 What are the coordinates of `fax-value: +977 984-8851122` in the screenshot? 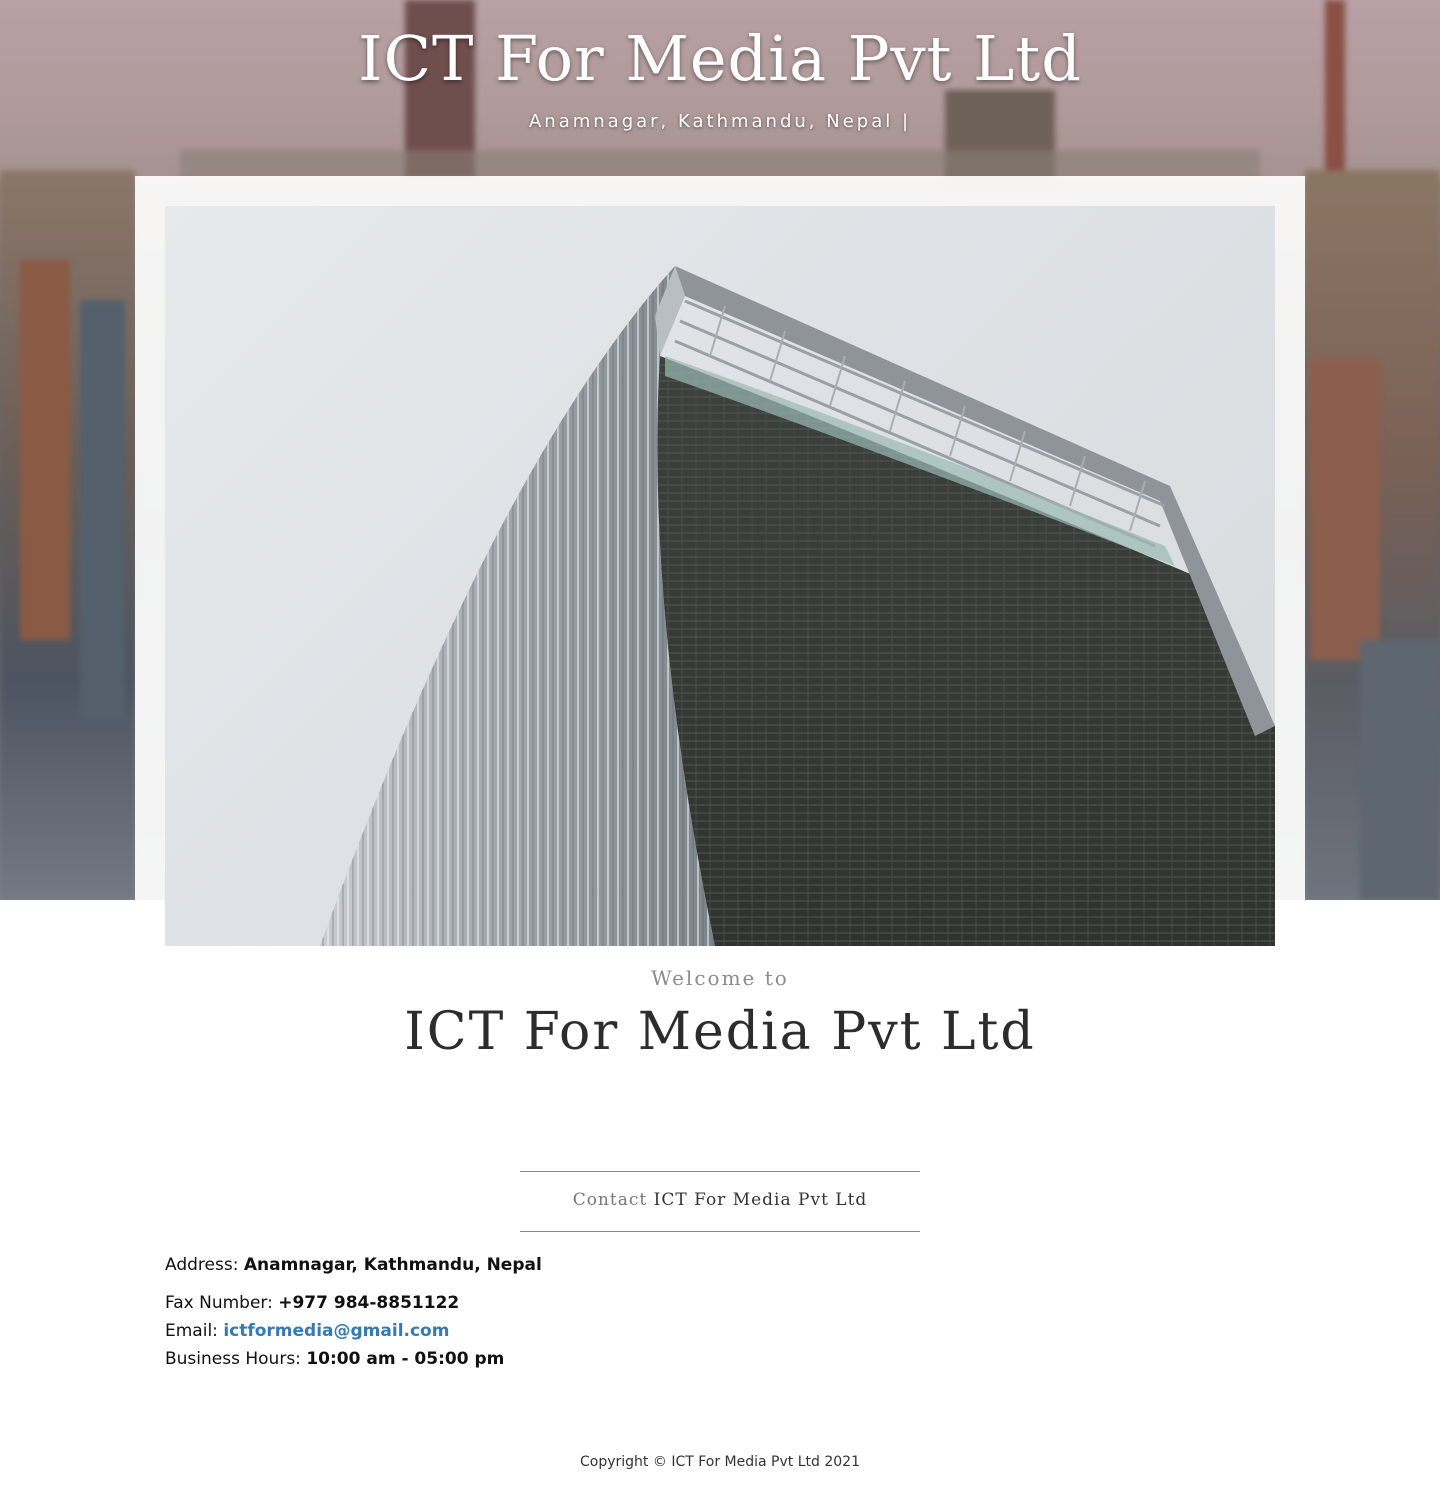 It's located at (369, 1303).